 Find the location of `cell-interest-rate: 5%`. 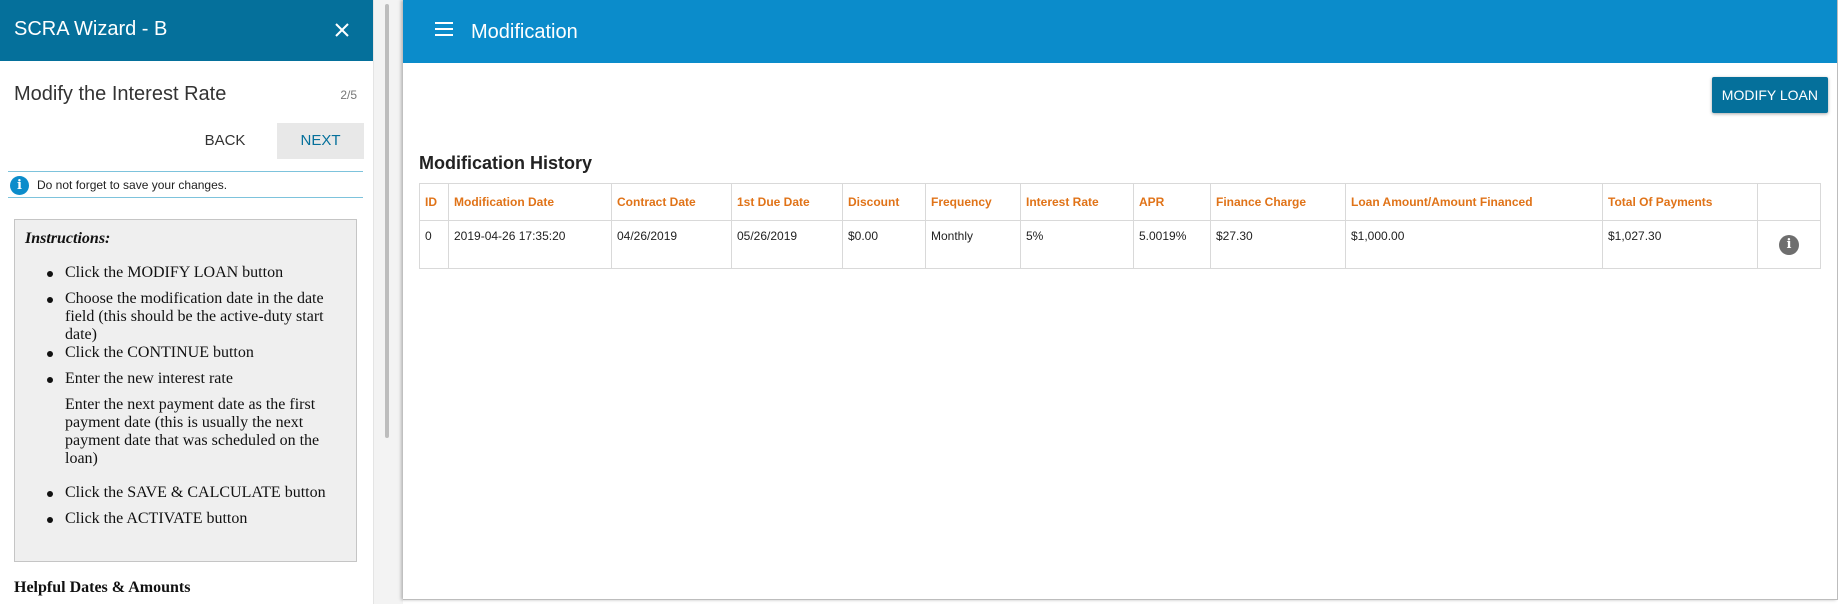

cell-interest-rate: 5% is located at coordinates (1077, 244).